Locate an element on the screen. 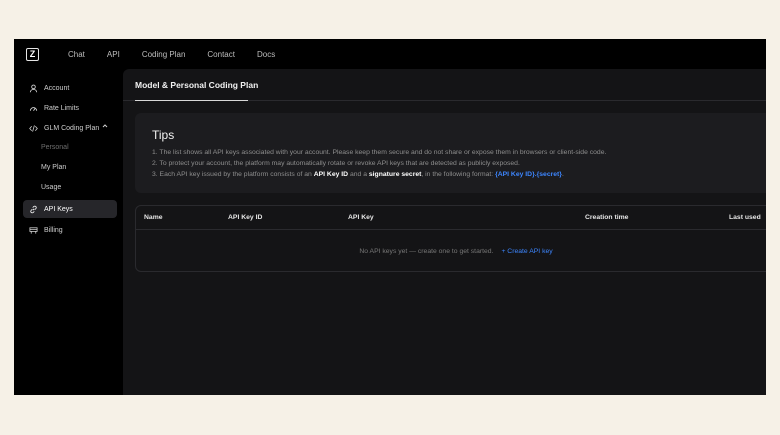  logo-icon: Z is located at coordinates (32, 54).